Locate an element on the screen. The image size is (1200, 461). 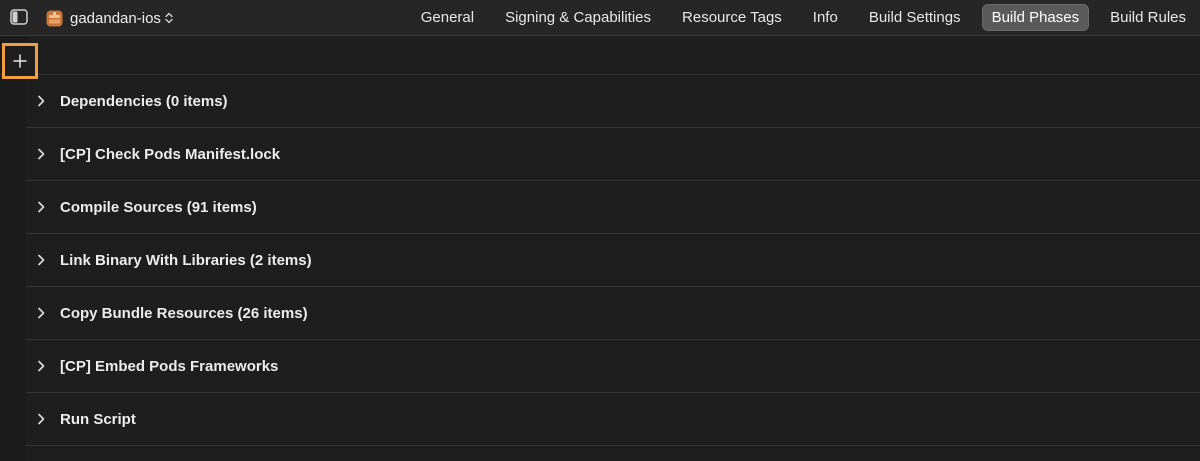
phase-label: Run Script is located at coordinates (98, 419).